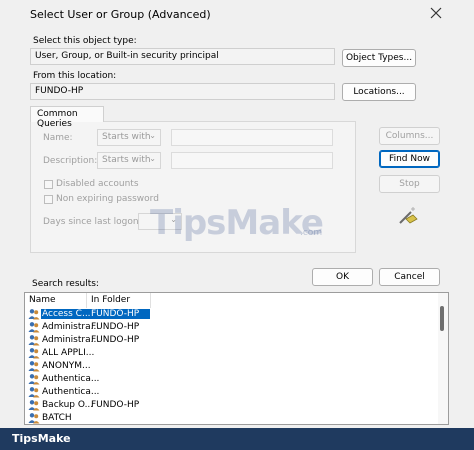 Image resolution: width=474 pixels, height=450 pixels. I want to click on description-label: Description:, so click(70, 161).